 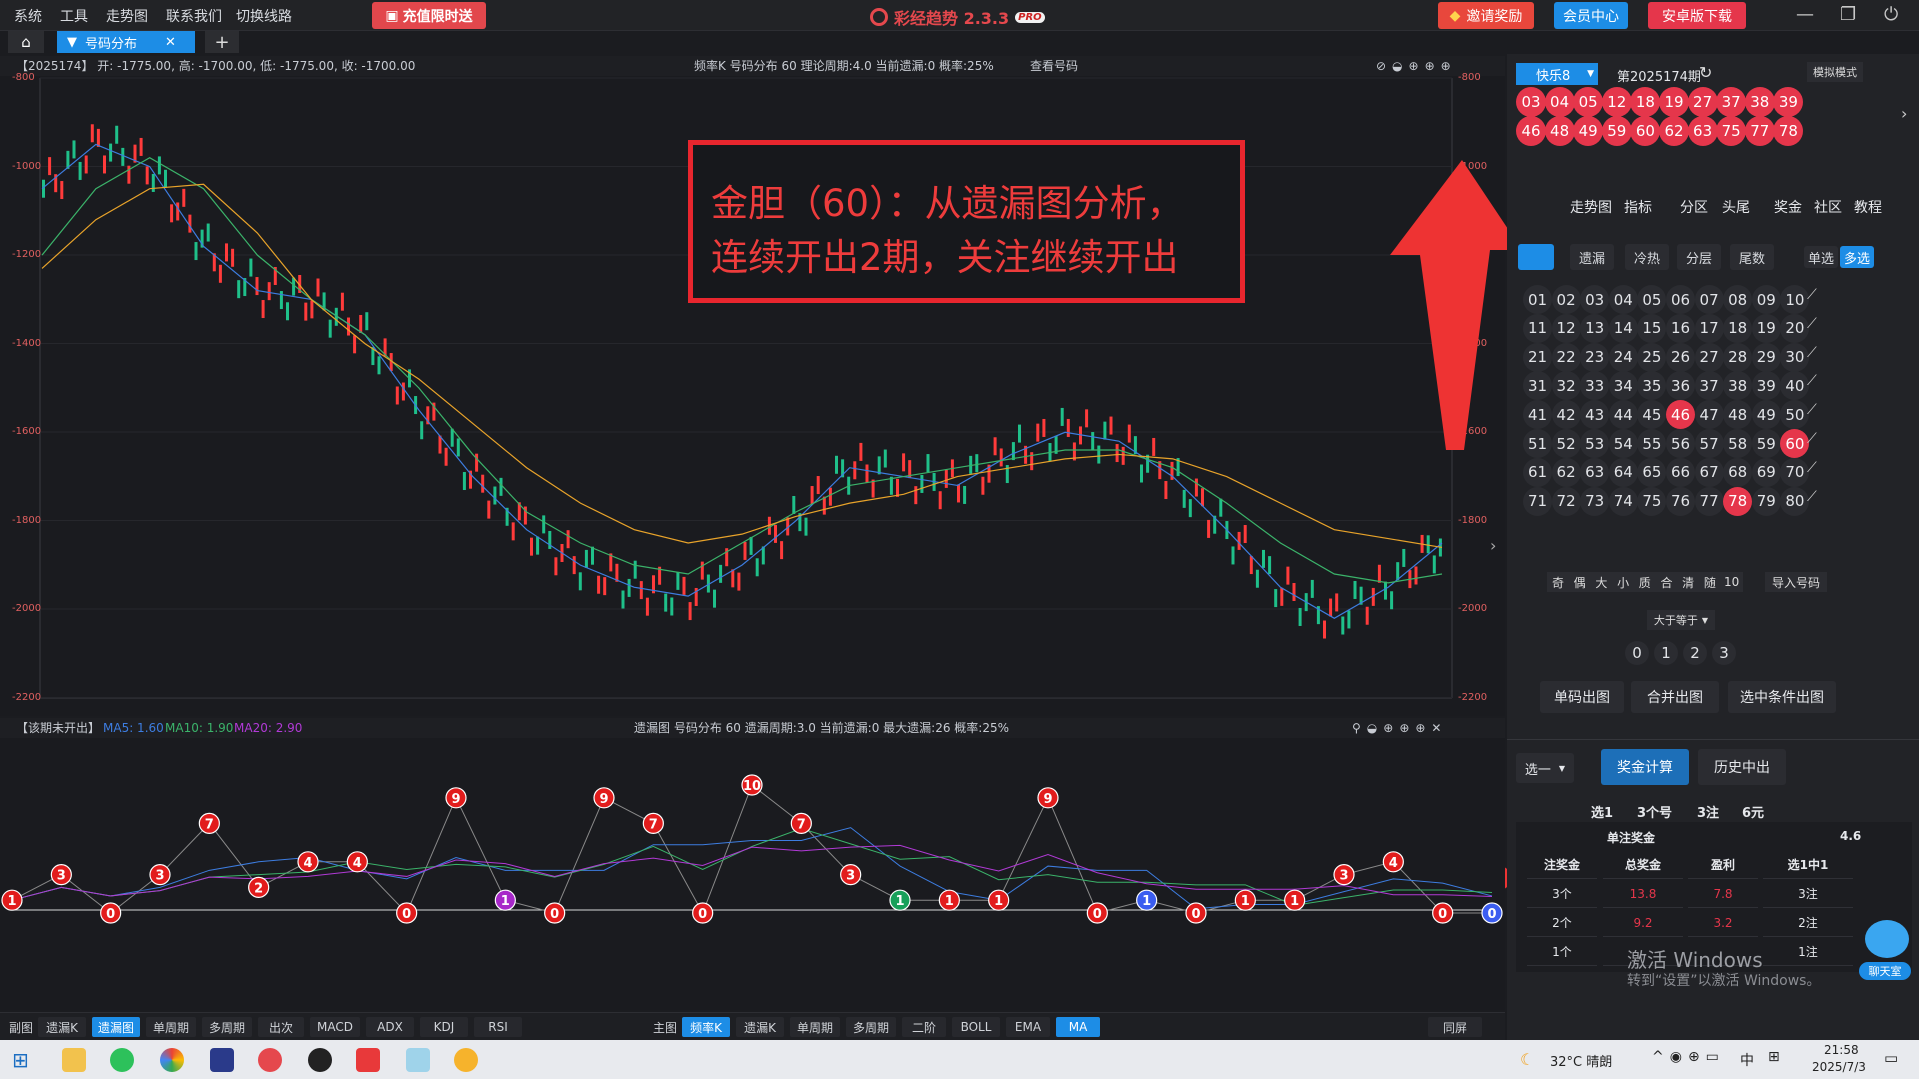 I want to click on bottom-right-4: 多周期, so click(x=871, y=1027).